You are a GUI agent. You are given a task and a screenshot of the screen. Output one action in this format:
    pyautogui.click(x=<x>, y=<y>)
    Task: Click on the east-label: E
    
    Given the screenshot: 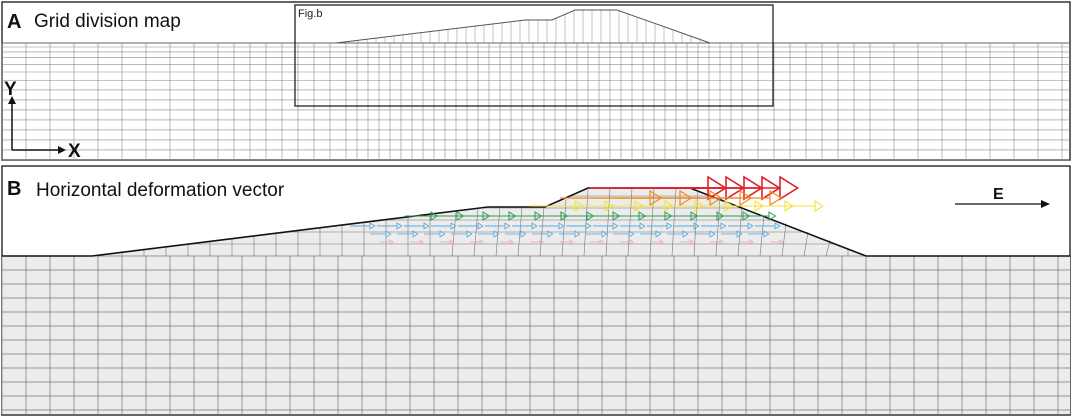 What is the action you would take?
    pyautogui.click(x=998, y=194)
    